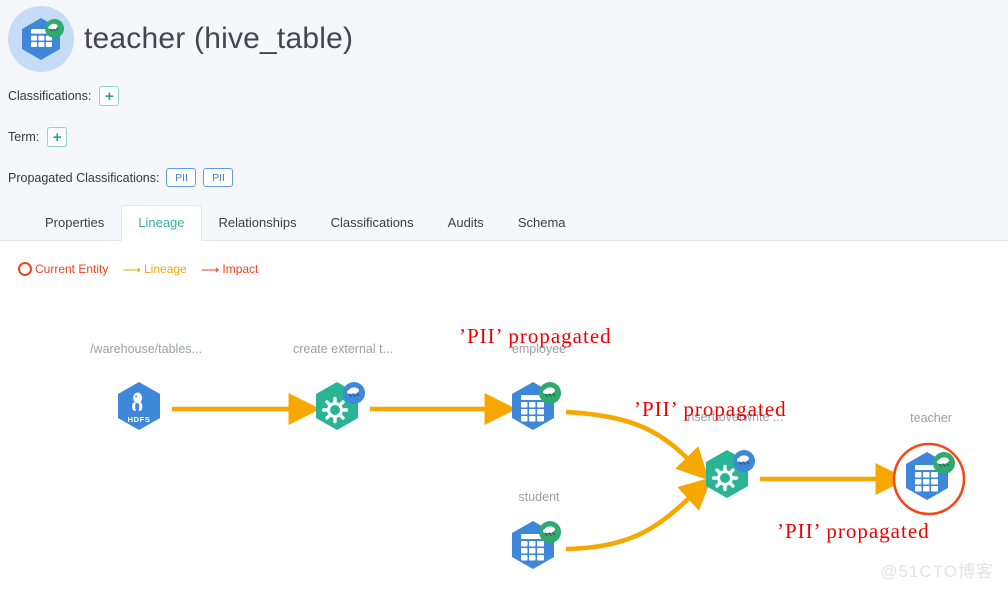 Image resolution: width=1008 pixels, height=590 pixels. What do you see at coordinates (372, 223) in the screenshot?
I see `tab-classifications: Classifications` at bounding box center [372, 223].